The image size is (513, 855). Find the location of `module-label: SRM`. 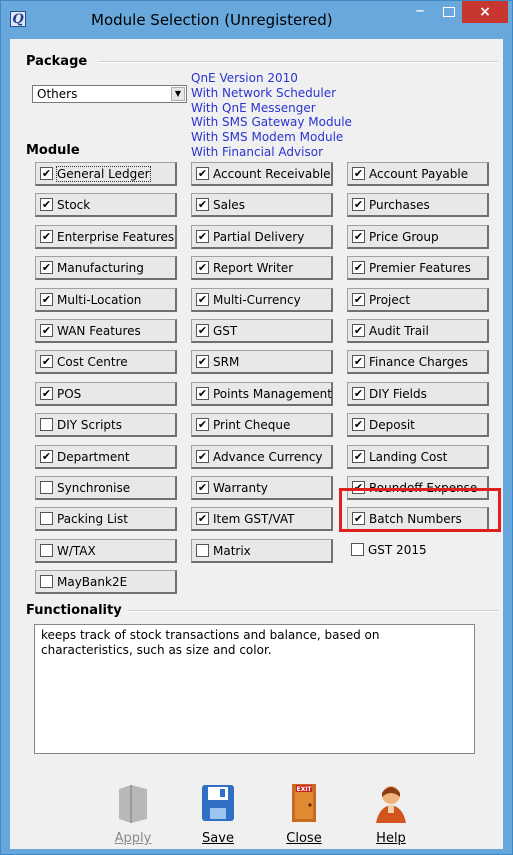

module-label: SRM is located at coordinates (226, 362).